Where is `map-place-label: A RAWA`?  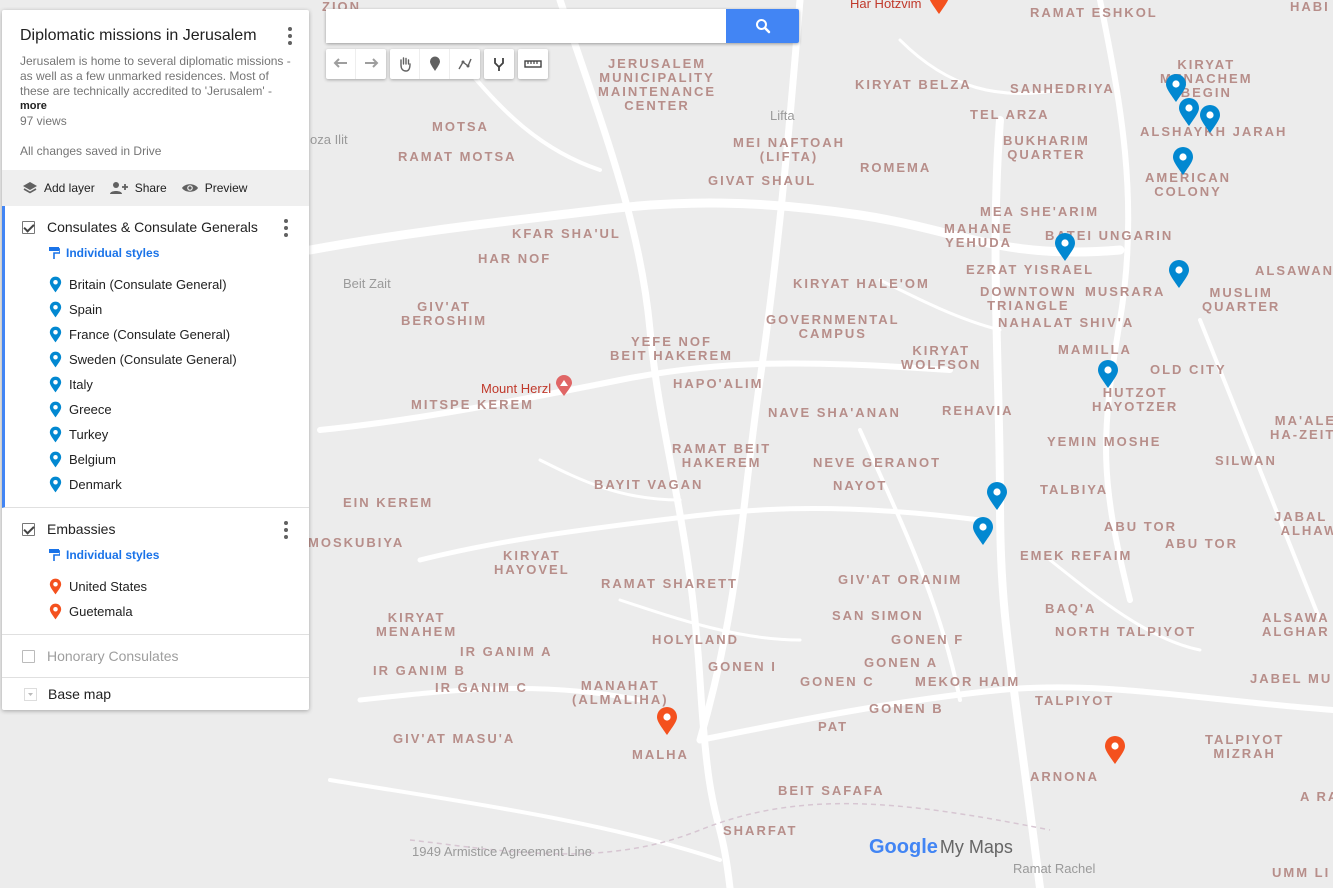
map-place-label: A RAWA is located at coordinates (1316, 796).